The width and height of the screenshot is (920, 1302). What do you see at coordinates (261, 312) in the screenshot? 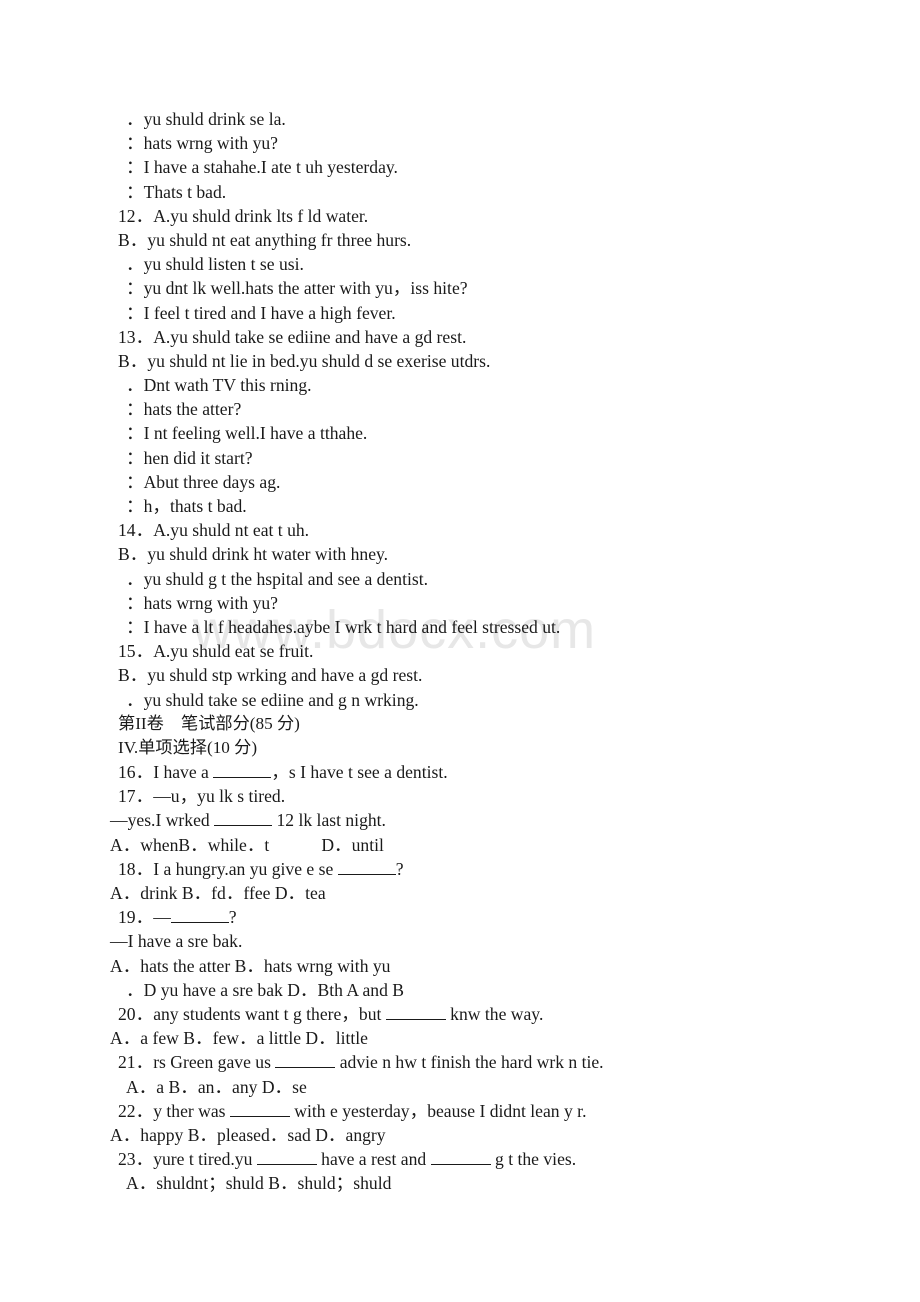
I see `text-line: ：I feel t tired and I have a high fever.` at bounding box center [261, 312].